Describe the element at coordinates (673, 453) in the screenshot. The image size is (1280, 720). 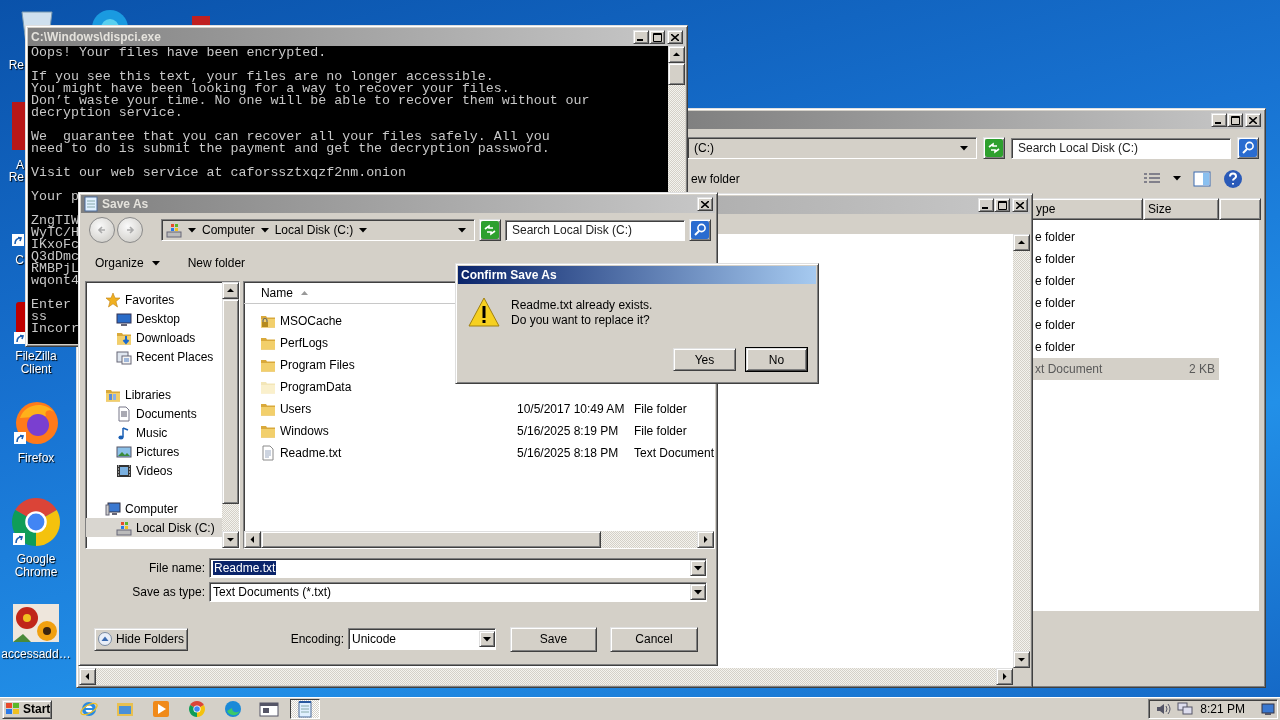
I see `file-type: Text Document` at that location.